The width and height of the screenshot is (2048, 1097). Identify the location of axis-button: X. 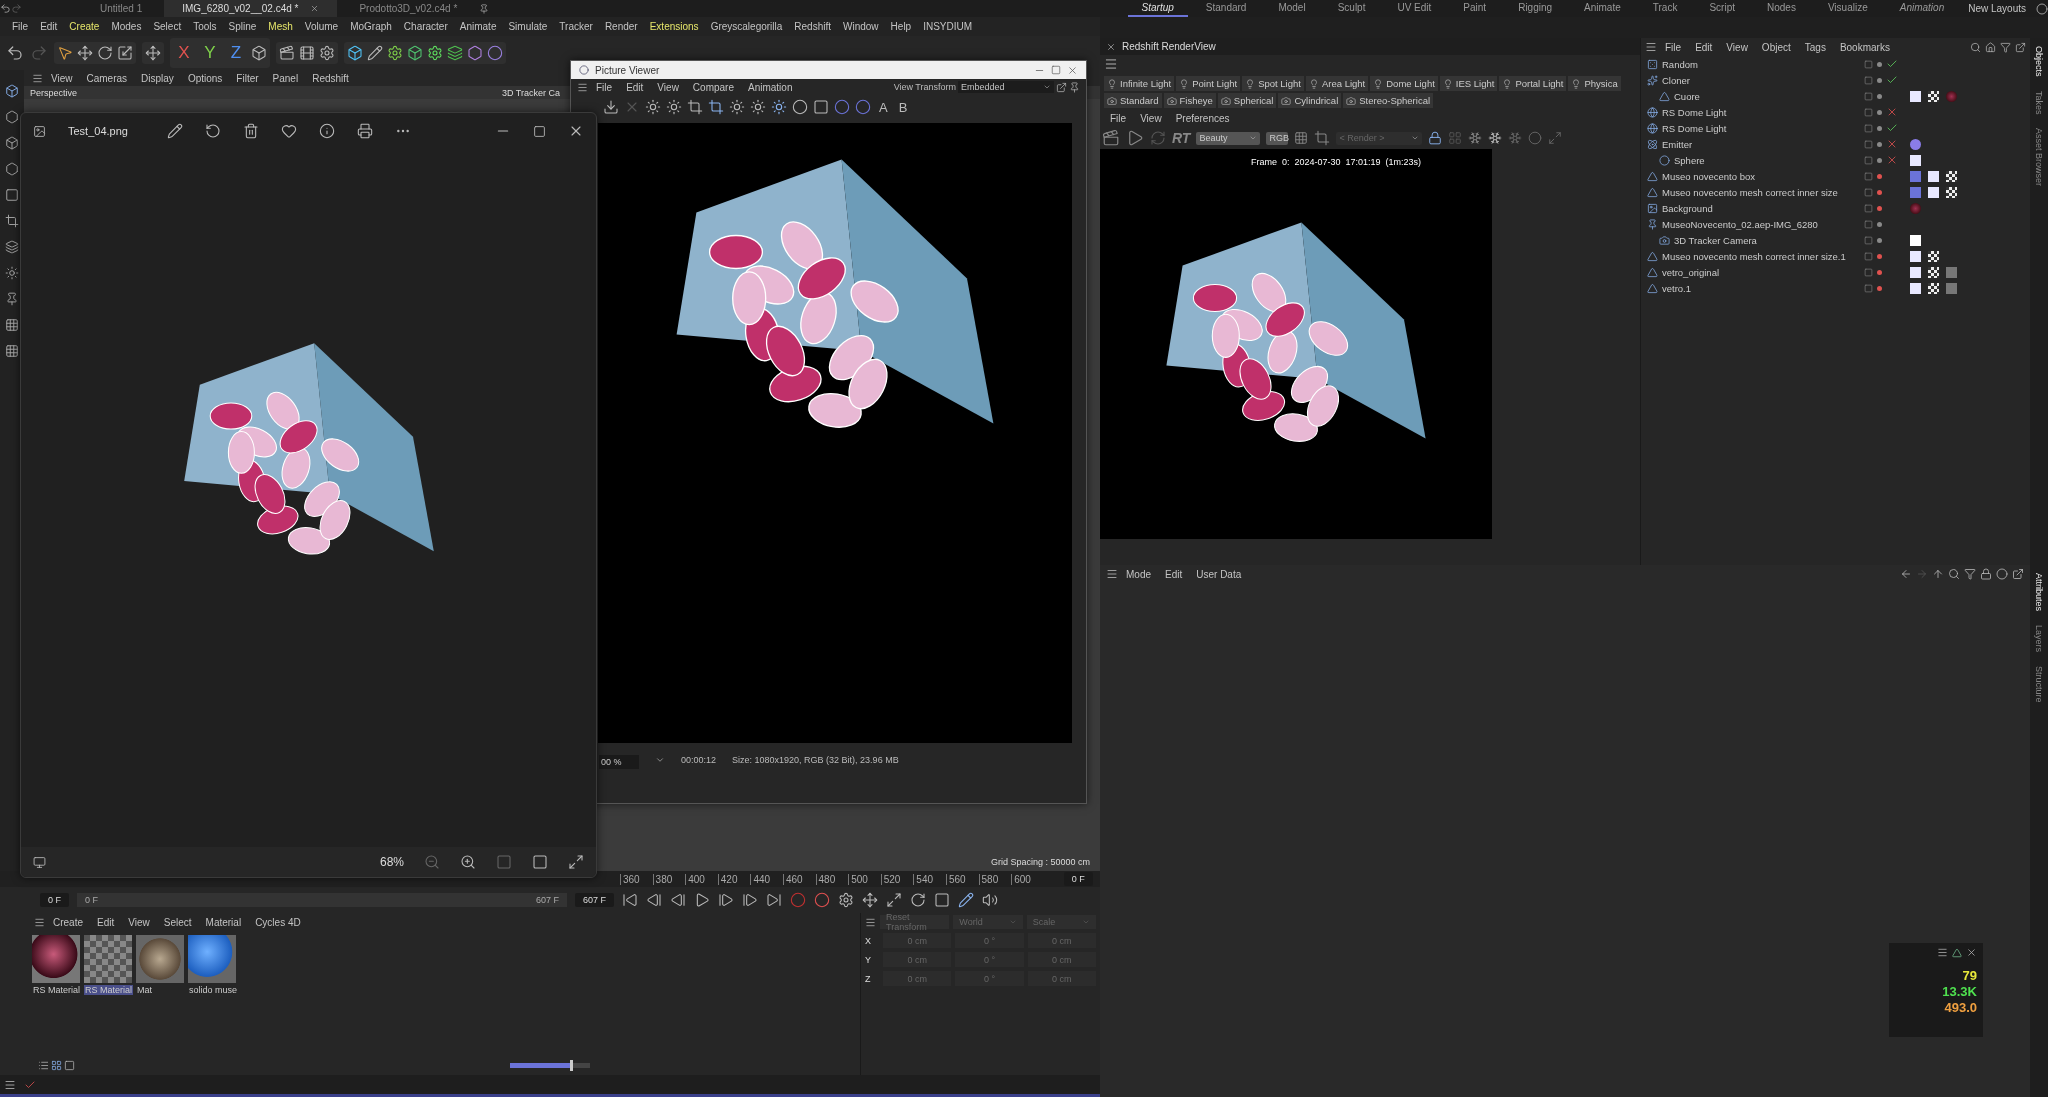
(184, 53).